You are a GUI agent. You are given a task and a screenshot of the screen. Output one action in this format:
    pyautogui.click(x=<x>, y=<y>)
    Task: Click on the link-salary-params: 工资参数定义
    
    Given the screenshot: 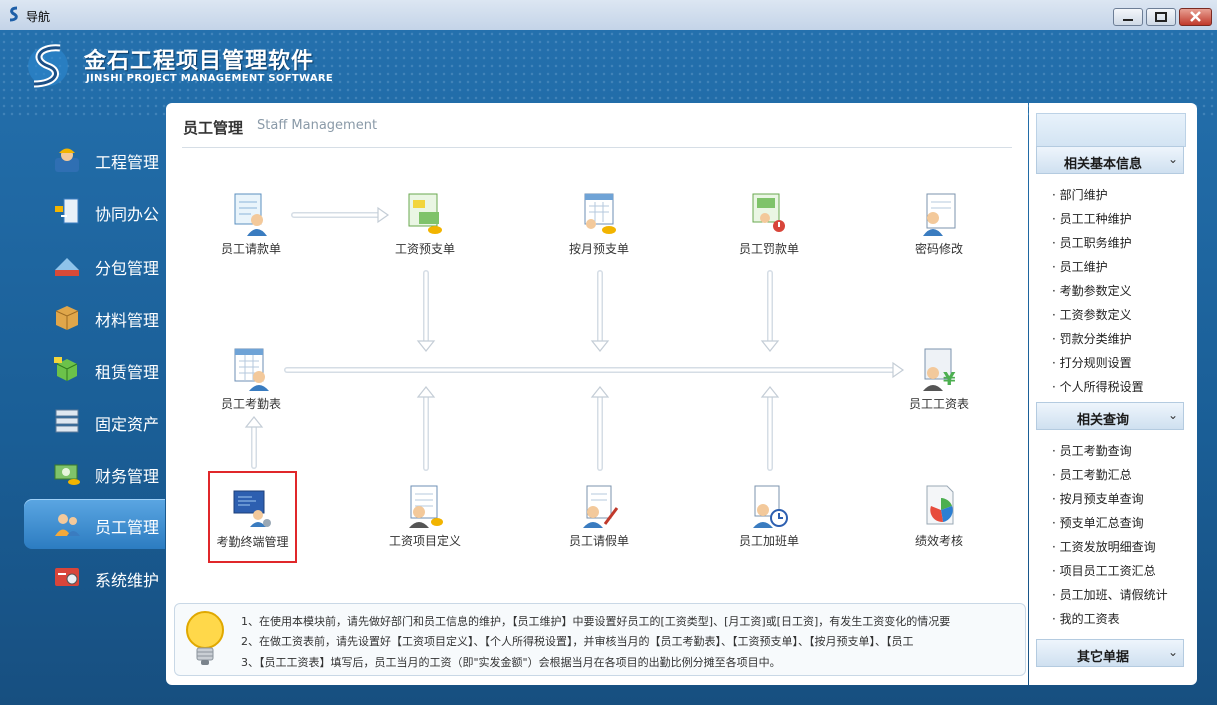 What is the action you would take?
    pyautogui.click(x=1092, y=314)
    